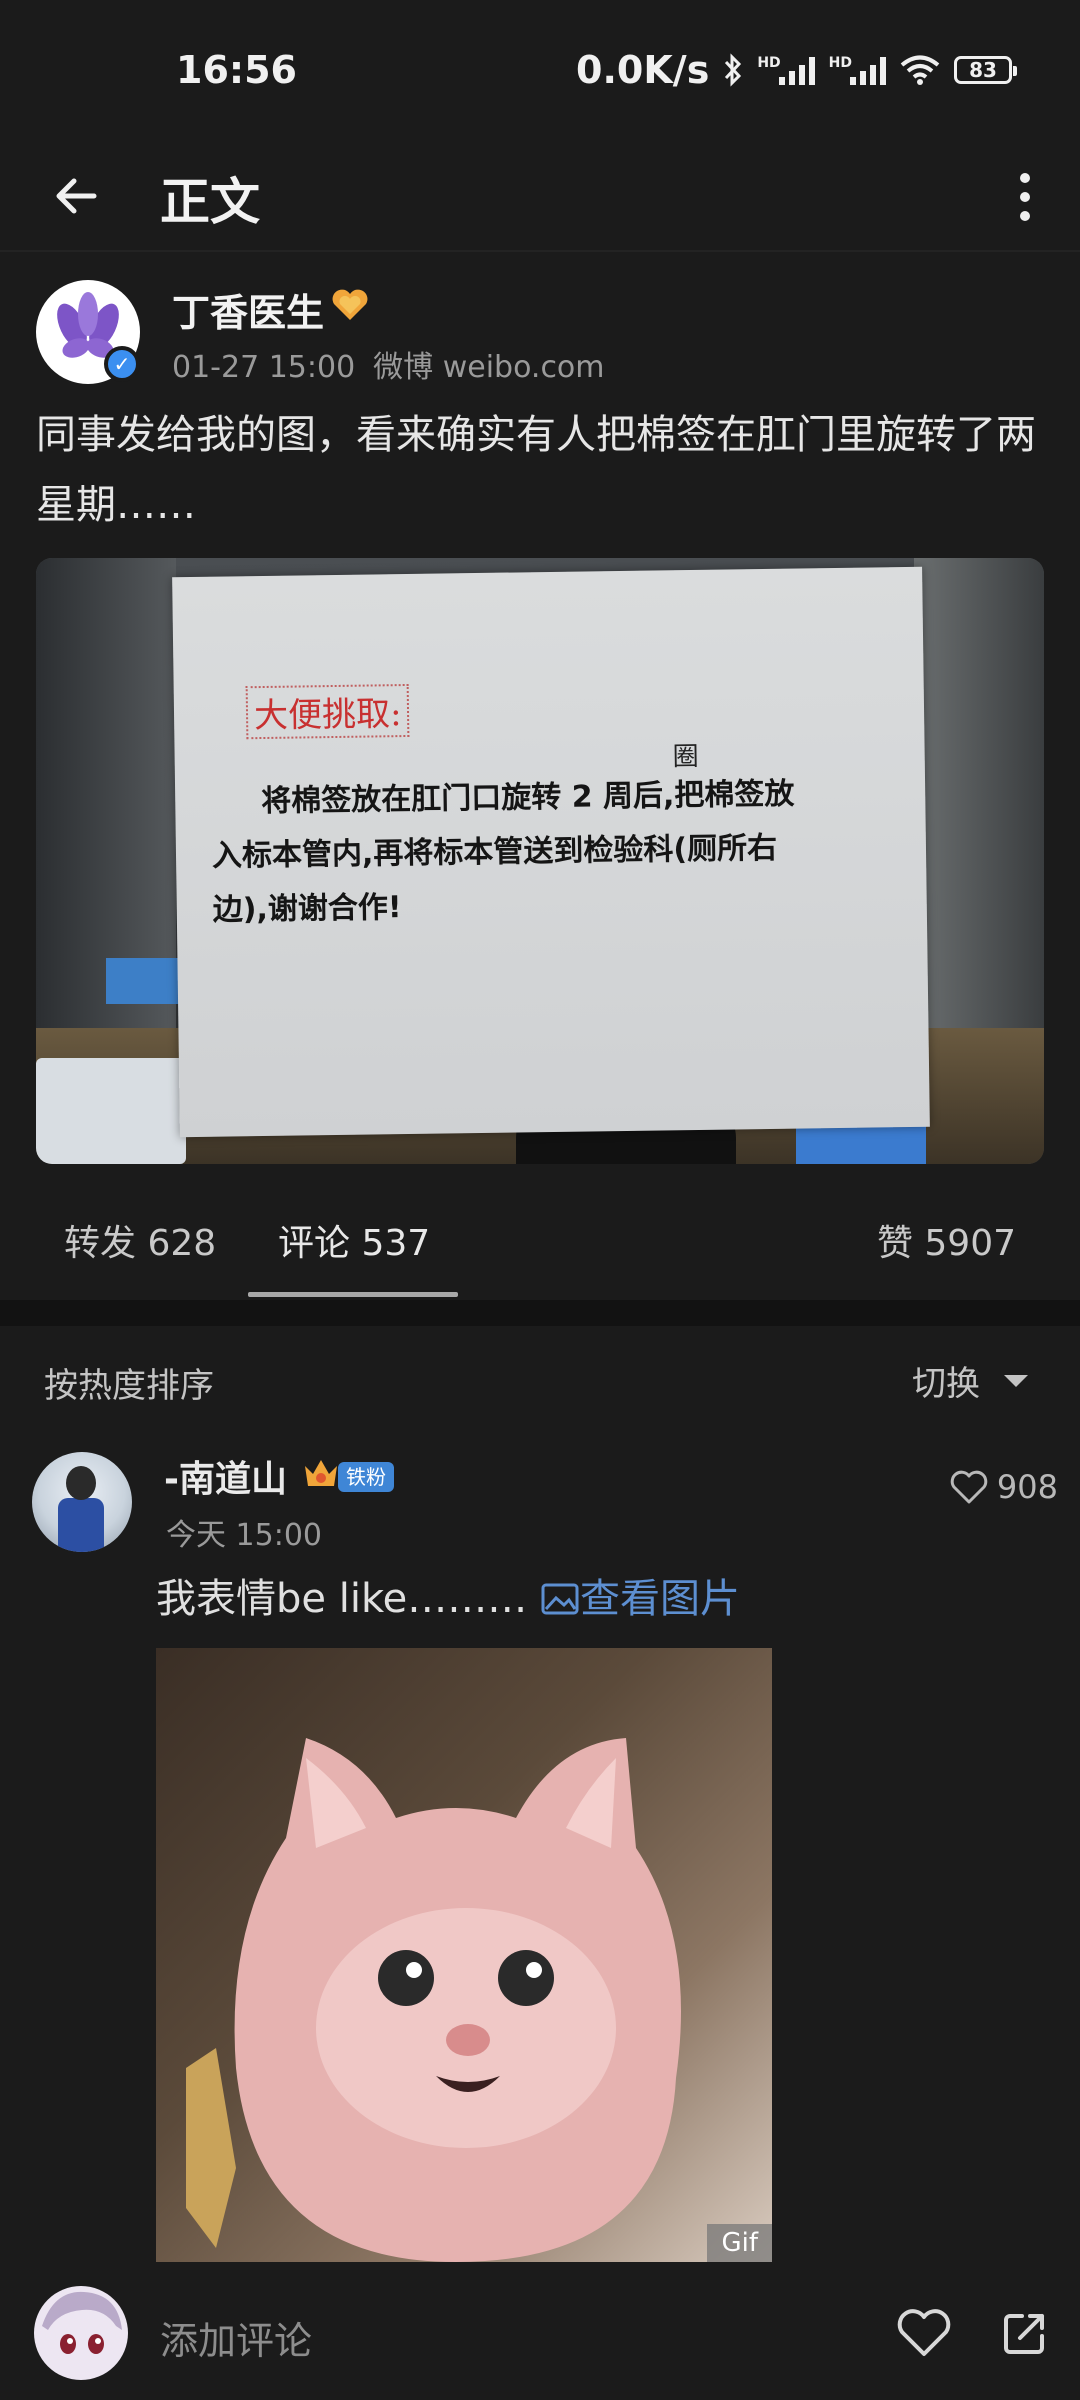 The image size is (1080, 2400). Describe the element at coordinates (321, 1473) in the screenshot. I see `crown-badge-icon` at that location.